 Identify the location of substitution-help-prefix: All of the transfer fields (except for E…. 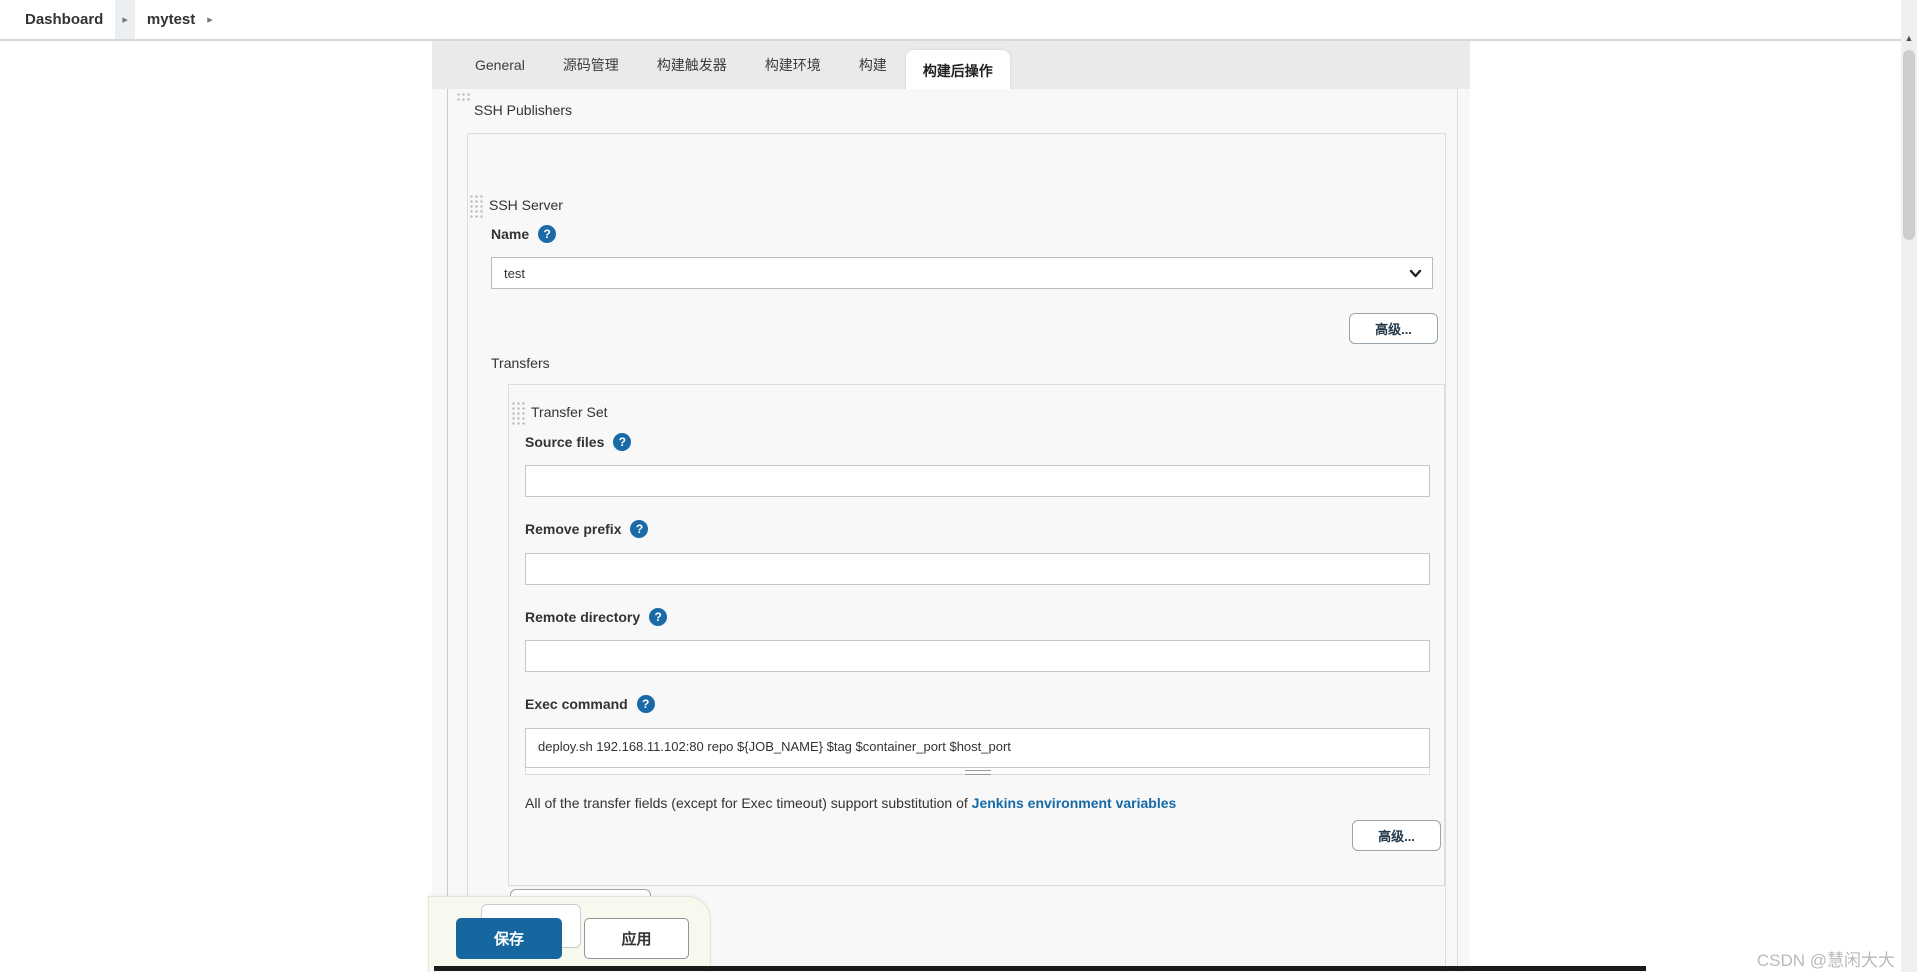
(748, 803).